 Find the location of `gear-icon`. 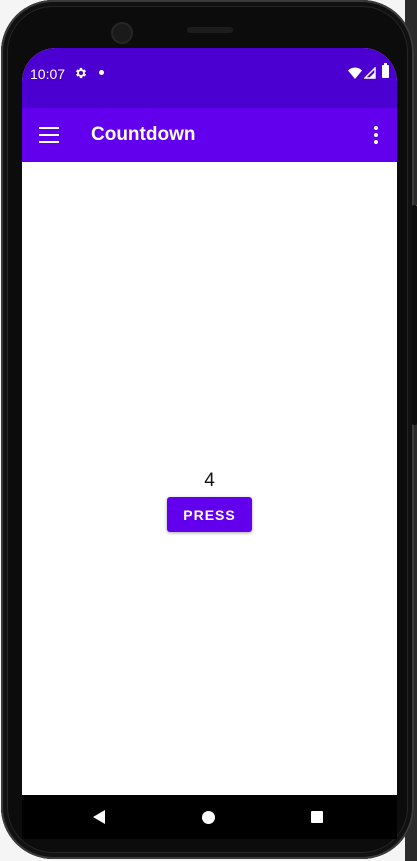

gear-icon is located at coordinates (81, 73).